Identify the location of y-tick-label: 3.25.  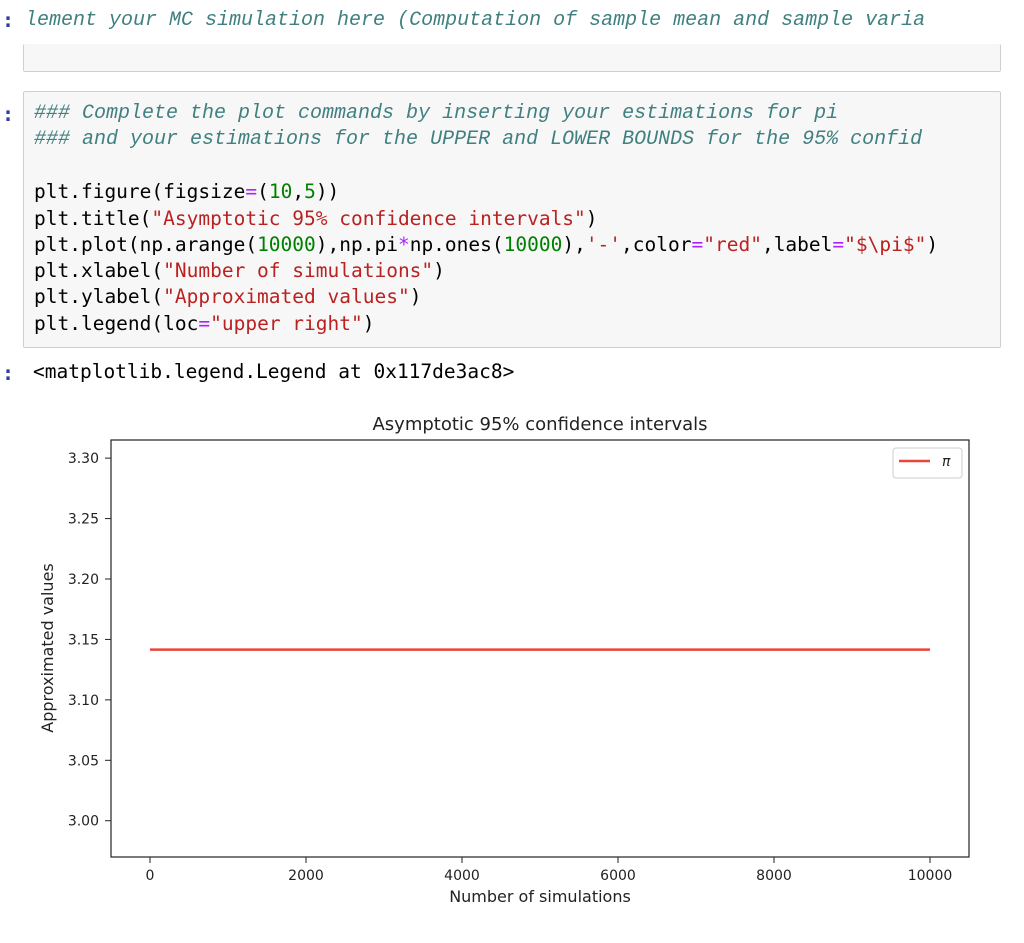
(83, 520).